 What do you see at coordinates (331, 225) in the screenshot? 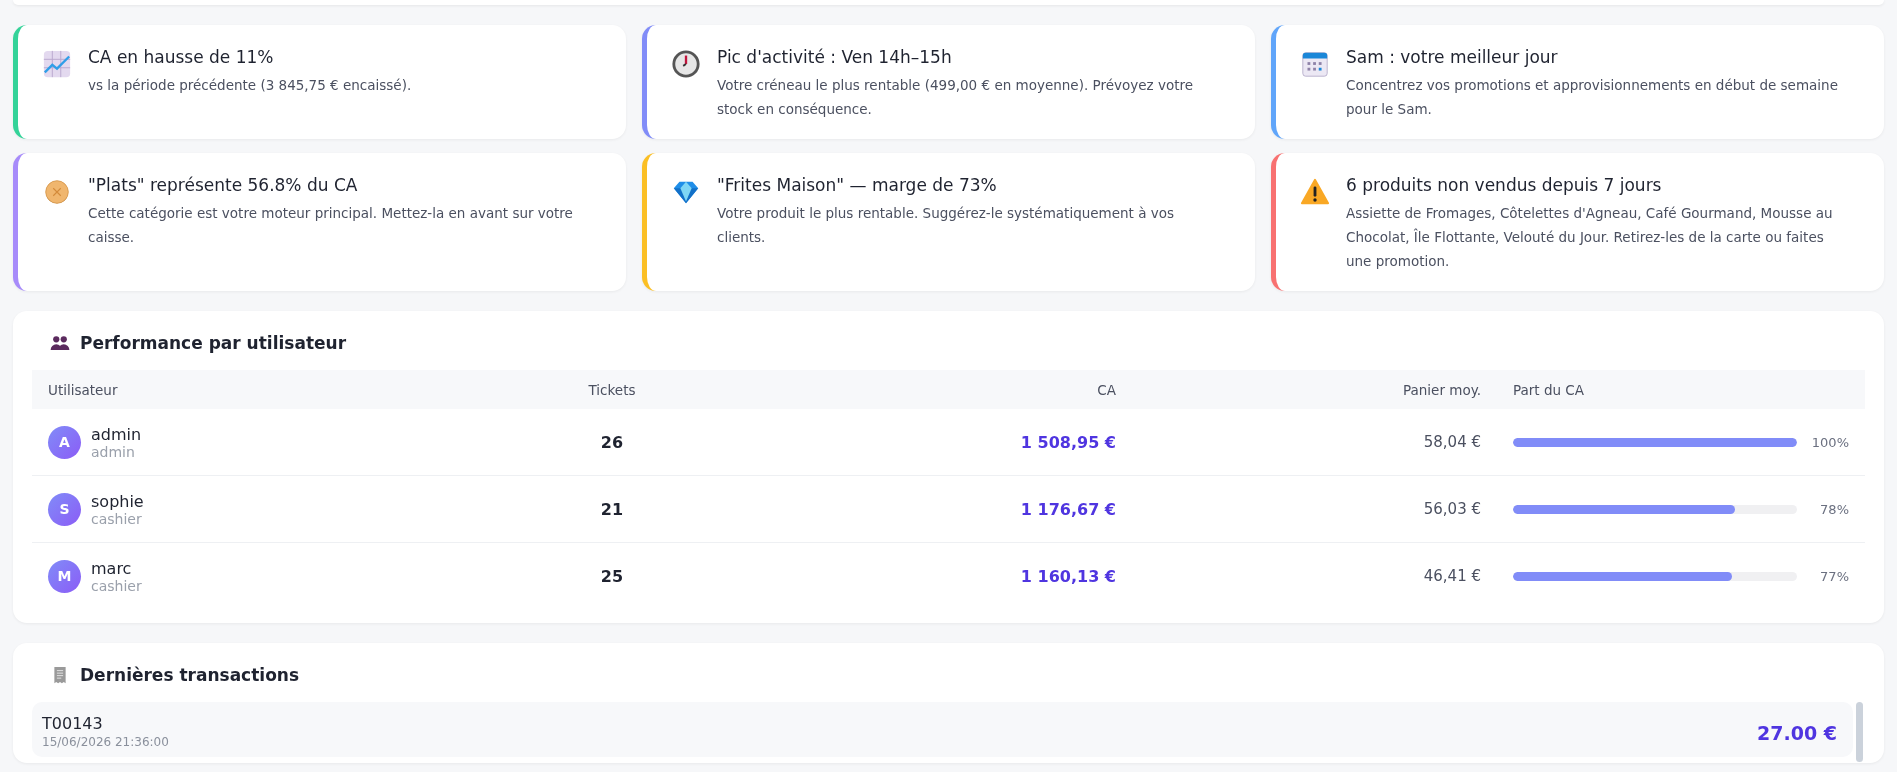
I see `insight-text: Cette catégorie est votre moteur principal. Mettez-la en avant sur votre caisse.` at bounding box center [331, 225].